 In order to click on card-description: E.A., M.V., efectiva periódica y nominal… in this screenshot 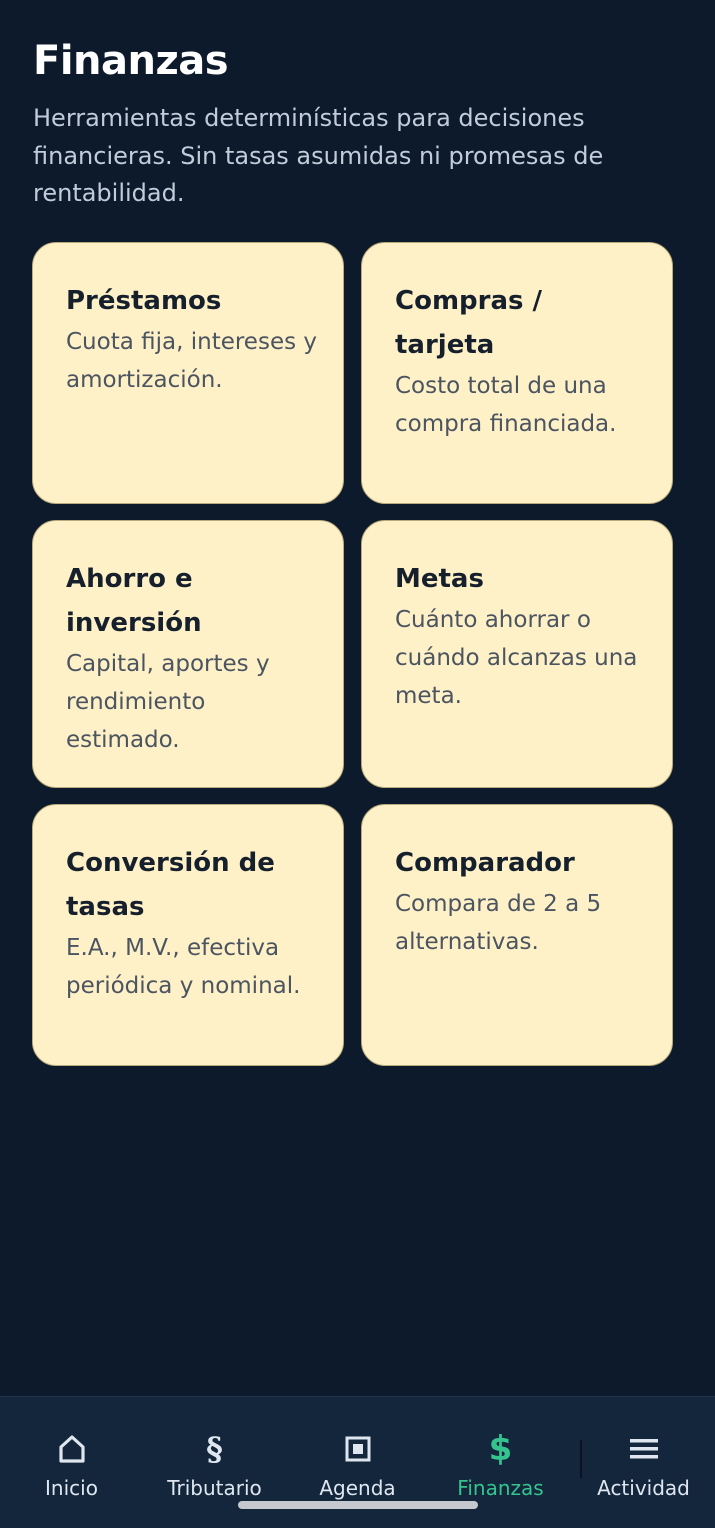, I will do `click(183, 967)`.